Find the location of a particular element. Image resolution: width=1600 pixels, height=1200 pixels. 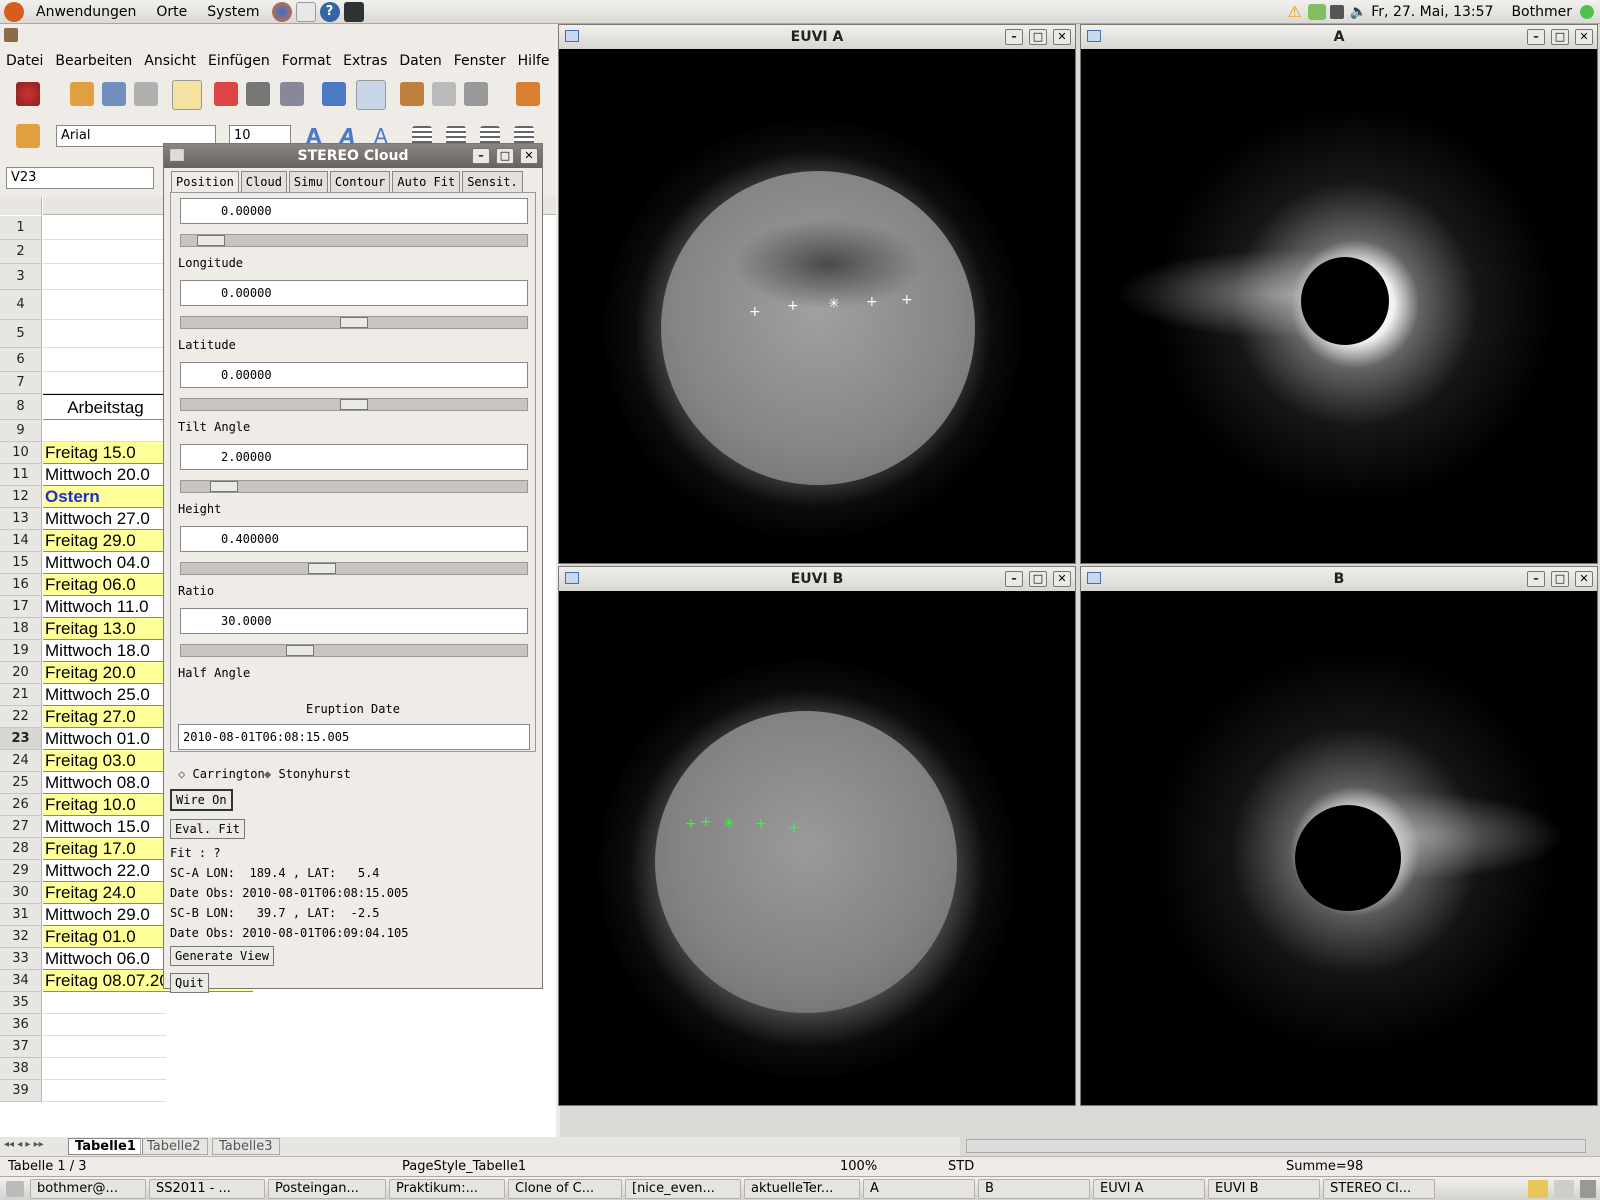

cell-a: Mittwoch 01.0 is located at coordinates (104, 739).